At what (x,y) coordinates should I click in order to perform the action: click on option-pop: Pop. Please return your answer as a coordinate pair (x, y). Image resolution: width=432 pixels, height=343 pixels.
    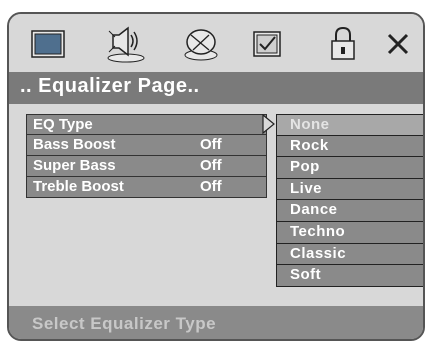
    Looking at the image, I should click on (349, 168).